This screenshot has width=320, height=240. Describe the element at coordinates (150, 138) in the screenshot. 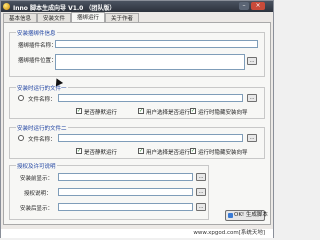

I see `run-file-2-input` at that location.